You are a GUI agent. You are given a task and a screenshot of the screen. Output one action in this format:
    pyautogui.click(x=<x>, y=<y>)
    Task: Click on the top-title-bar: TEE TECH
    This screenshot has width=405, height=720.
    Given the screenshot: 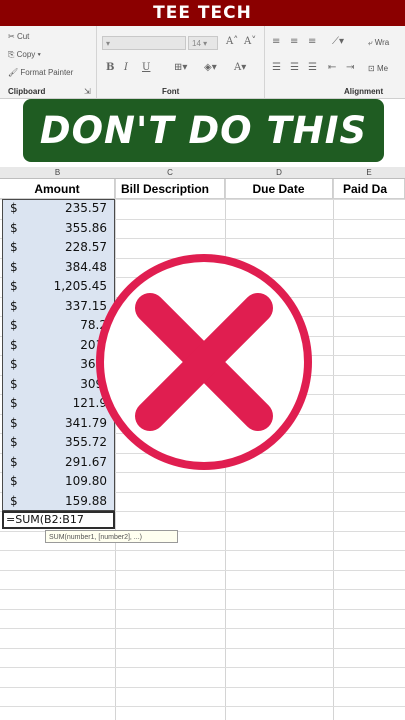 What is the action you would take?
    pyautogui.click(x=202, y=13)
    